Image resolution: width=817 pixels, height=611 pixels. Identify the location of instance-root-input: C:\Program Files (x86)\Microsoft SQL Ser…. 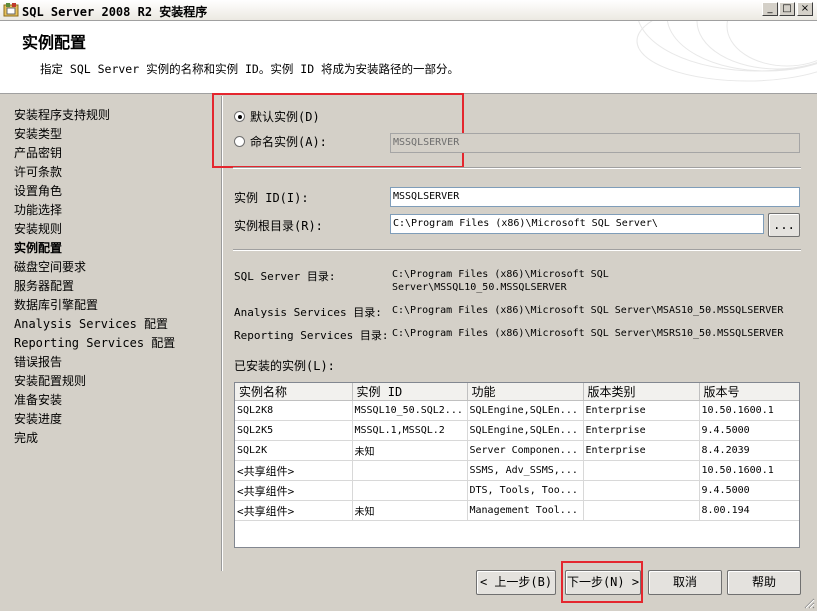
(577, 224).